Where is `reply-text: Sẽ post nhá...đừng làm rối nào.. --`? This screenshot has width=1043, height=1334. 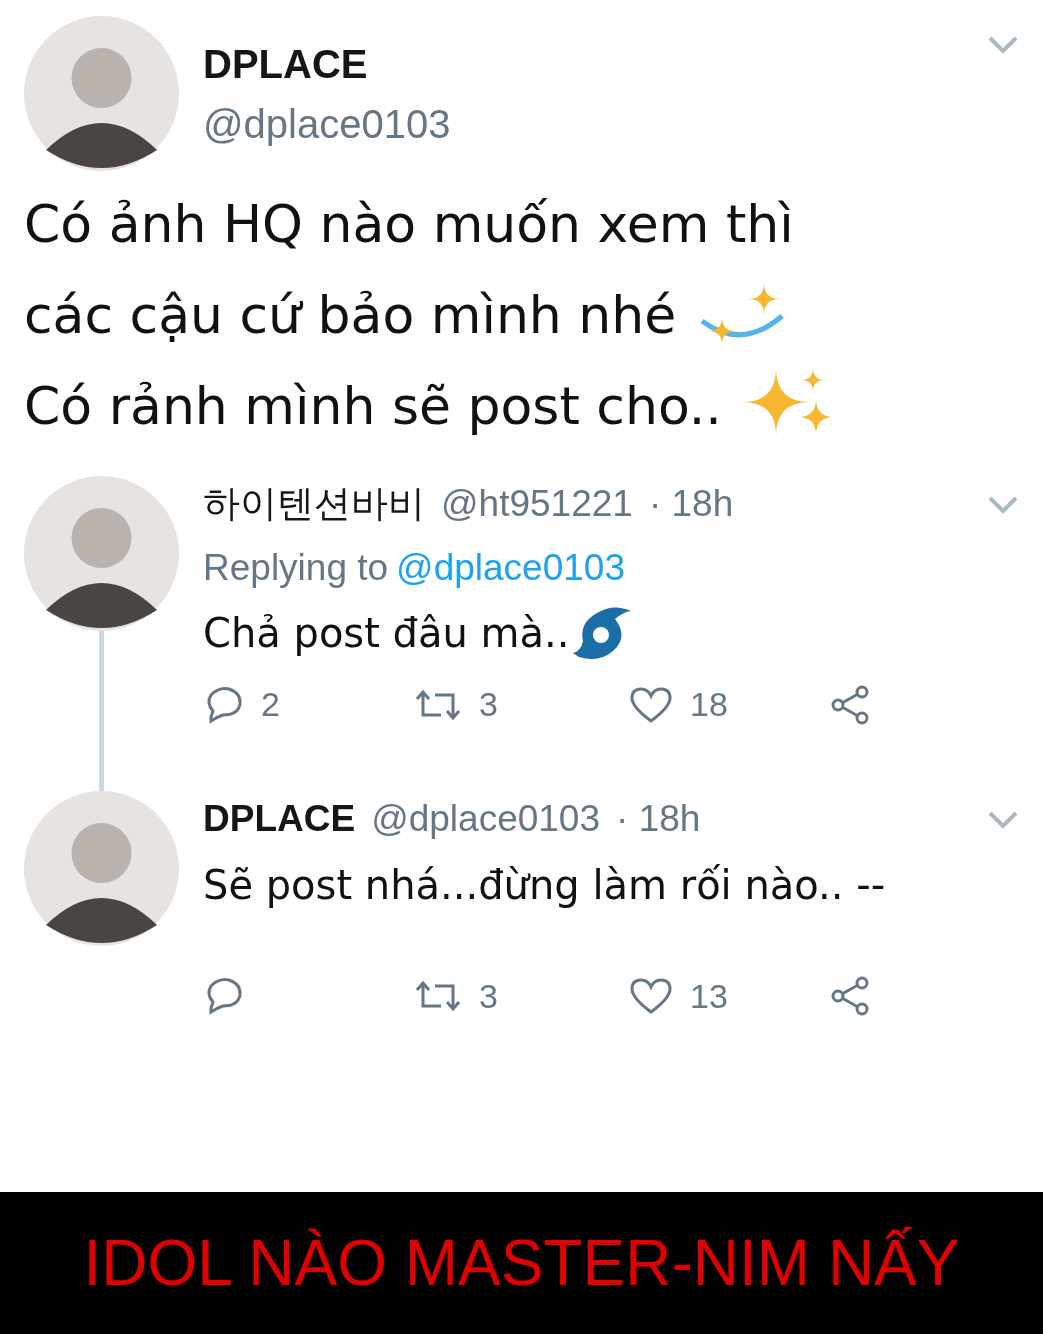 reply-text: Sẽ post nhá...đừng làm rối nào.. -- is located at coordinates (544, 885).